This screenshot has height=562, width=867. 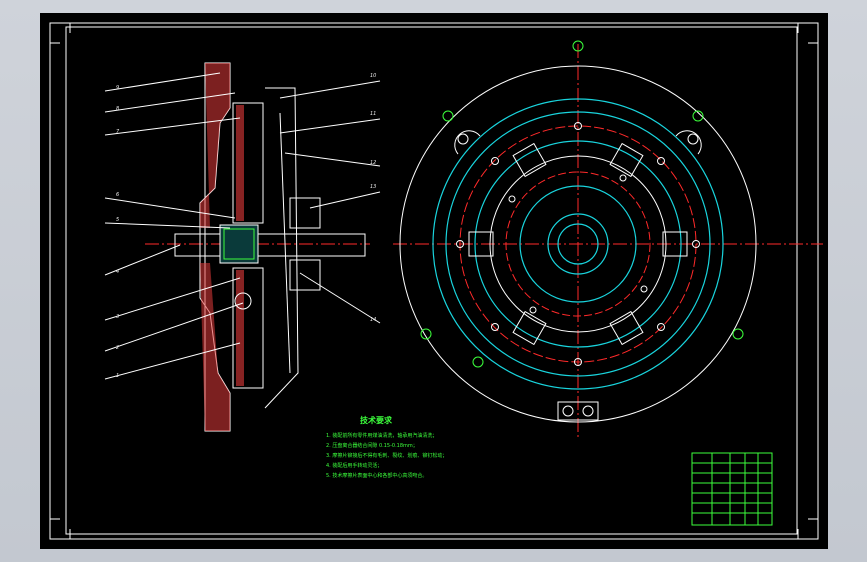 I want to click on note-3: 3. 摩擦片铆接后不得有毛刺、裂纹、划痕、铆钉松动；, so click(x=386, y=455).